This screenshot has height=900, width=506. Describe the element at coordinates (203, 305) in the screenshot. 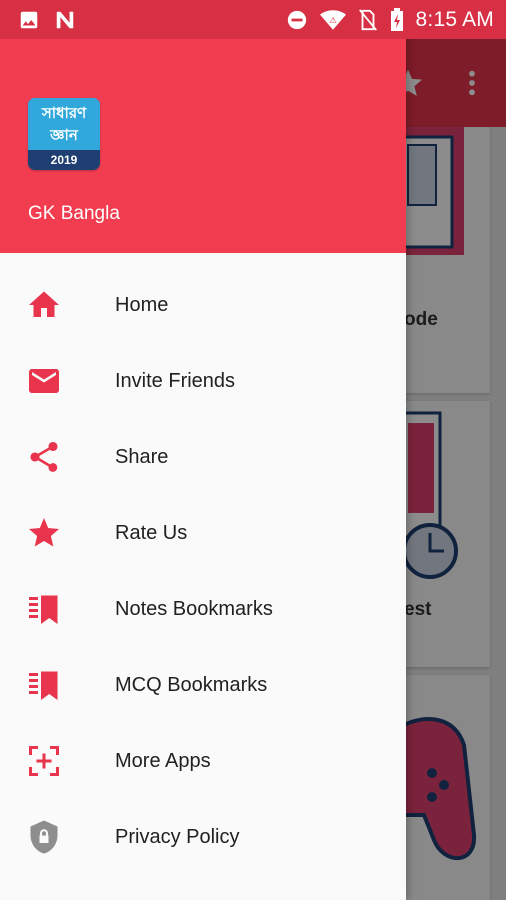

I see `menu-item-home: Home` at that location.